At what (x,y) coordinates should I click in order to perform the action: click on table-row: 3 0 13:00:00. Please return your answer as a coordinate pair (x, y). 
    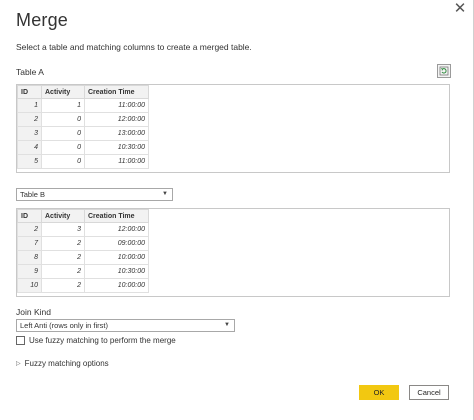
    Looking at the image, I should click on (83, 133).